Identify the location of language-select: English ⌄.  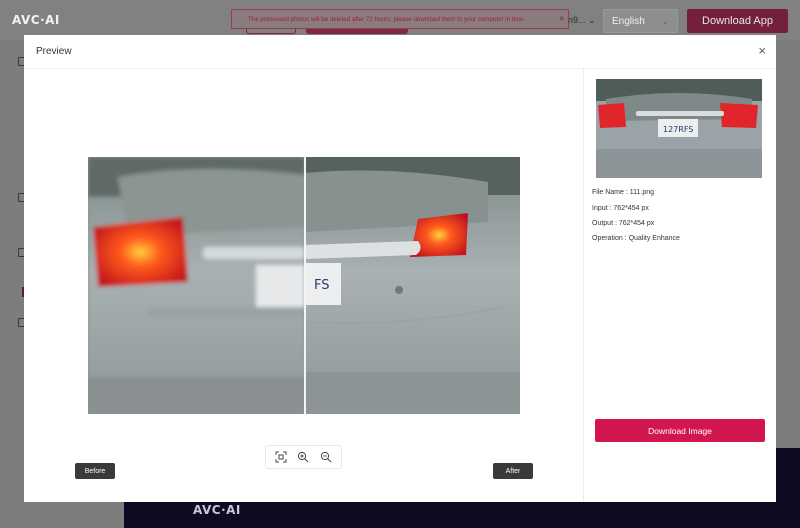
(640, 21).